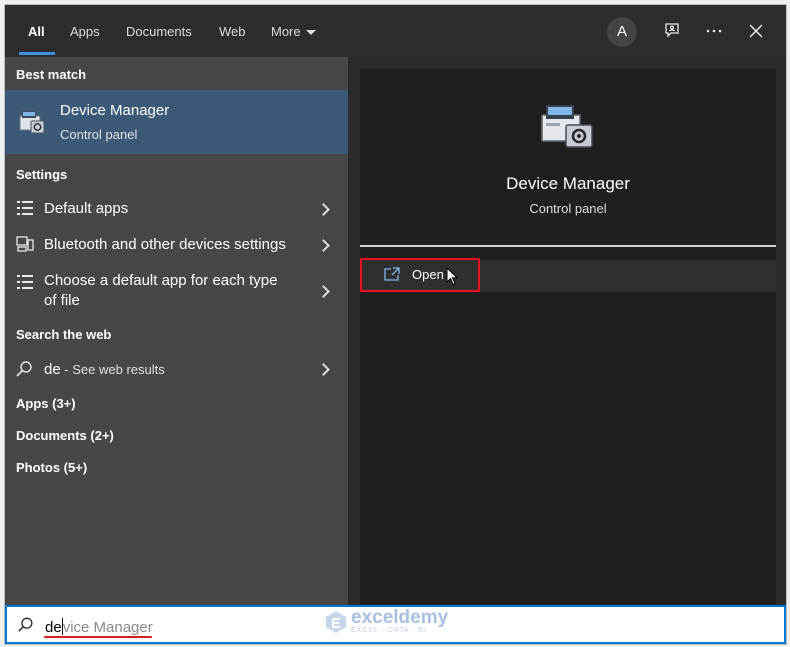 This screenshot has height=647, width=790. What do you see at coordinates (107, 627) in the screenshot?
I see `search-completion-text: vice Manager` at bounding box center [107, 627].